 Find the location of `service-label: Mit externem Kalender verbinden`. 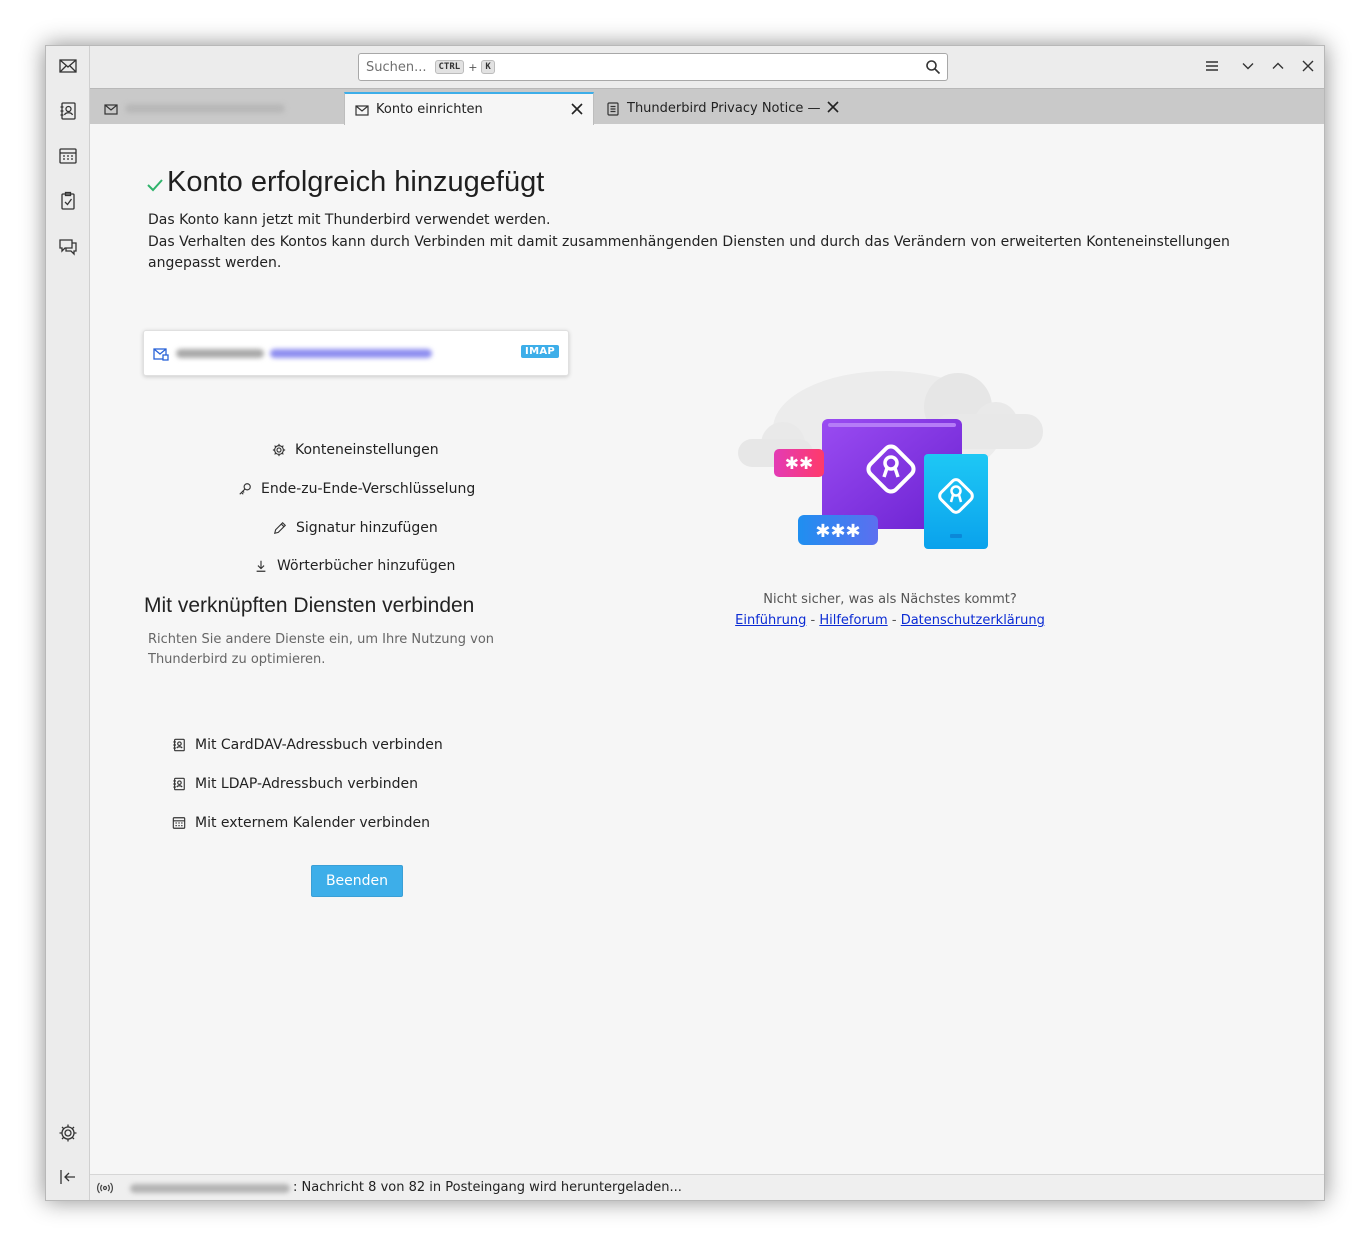

service-label: Mit externem Kalender verbinden is located at coordinates (313, 823).